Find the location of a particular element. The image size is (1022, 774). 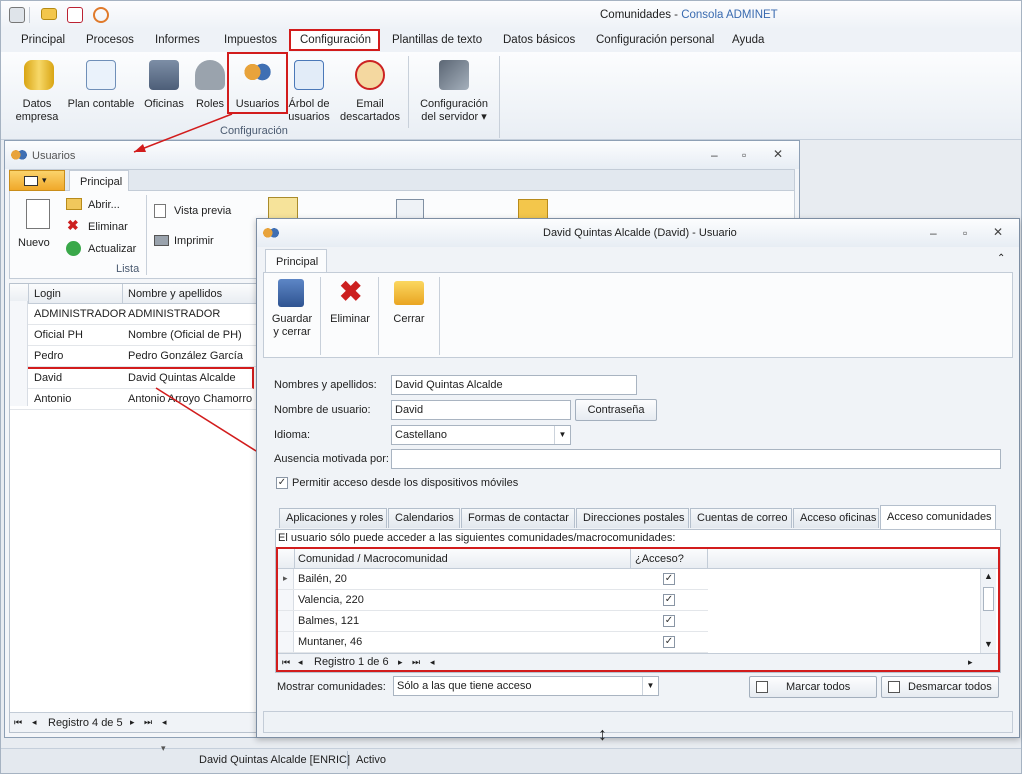

ausencia-input is located at coordinates (696, 459).